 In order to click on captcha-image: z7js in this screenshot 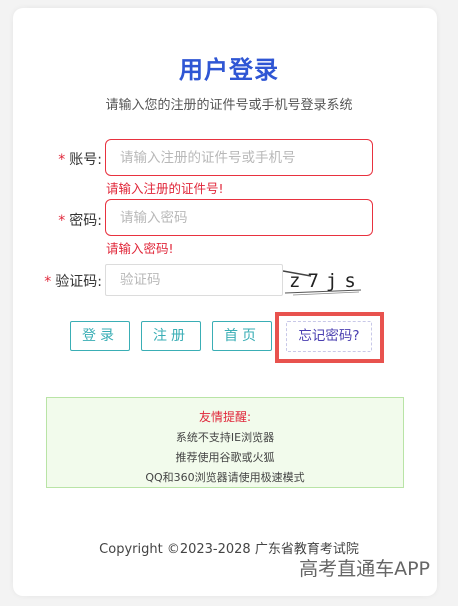, I will do `click(323, 281)`.